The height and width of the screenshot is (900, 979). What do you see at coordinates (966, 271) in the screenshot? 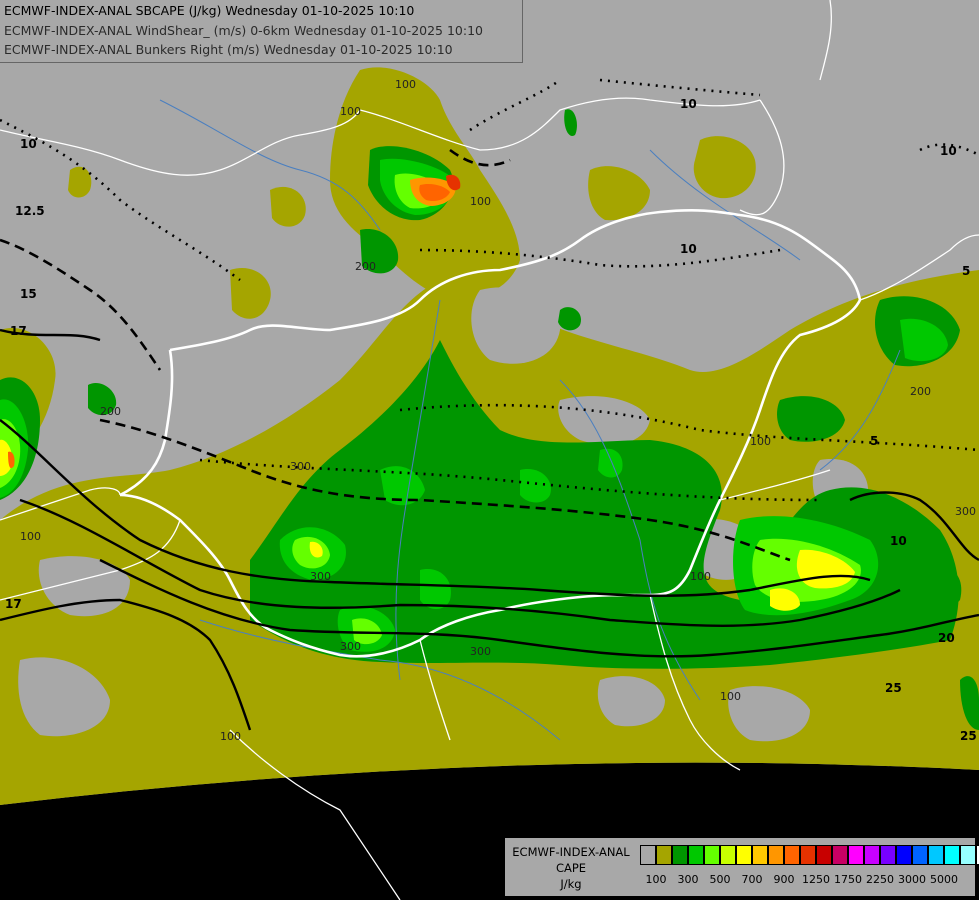
I see `label-shear-5b: 5` at bounding box center [966, 271].